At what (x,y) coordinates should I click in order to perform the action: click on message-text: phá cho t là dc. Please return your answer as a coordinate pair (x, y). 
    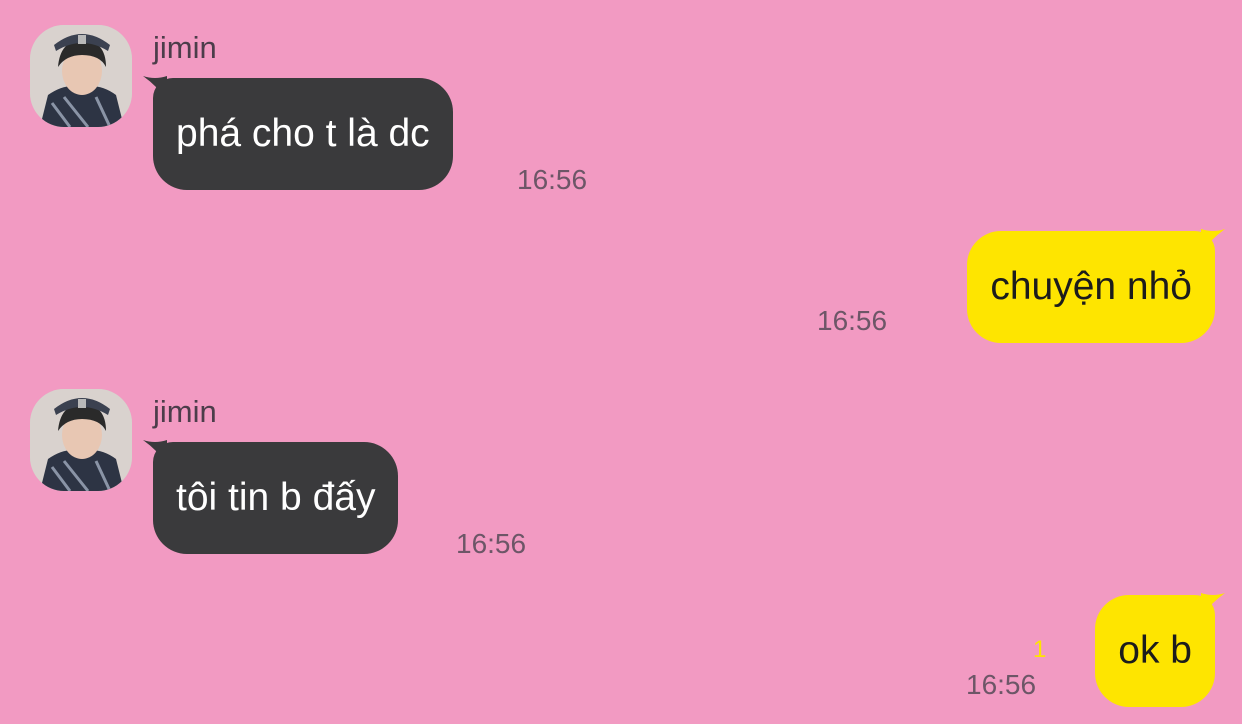
    Looking at the image, I should click on (303, 133).